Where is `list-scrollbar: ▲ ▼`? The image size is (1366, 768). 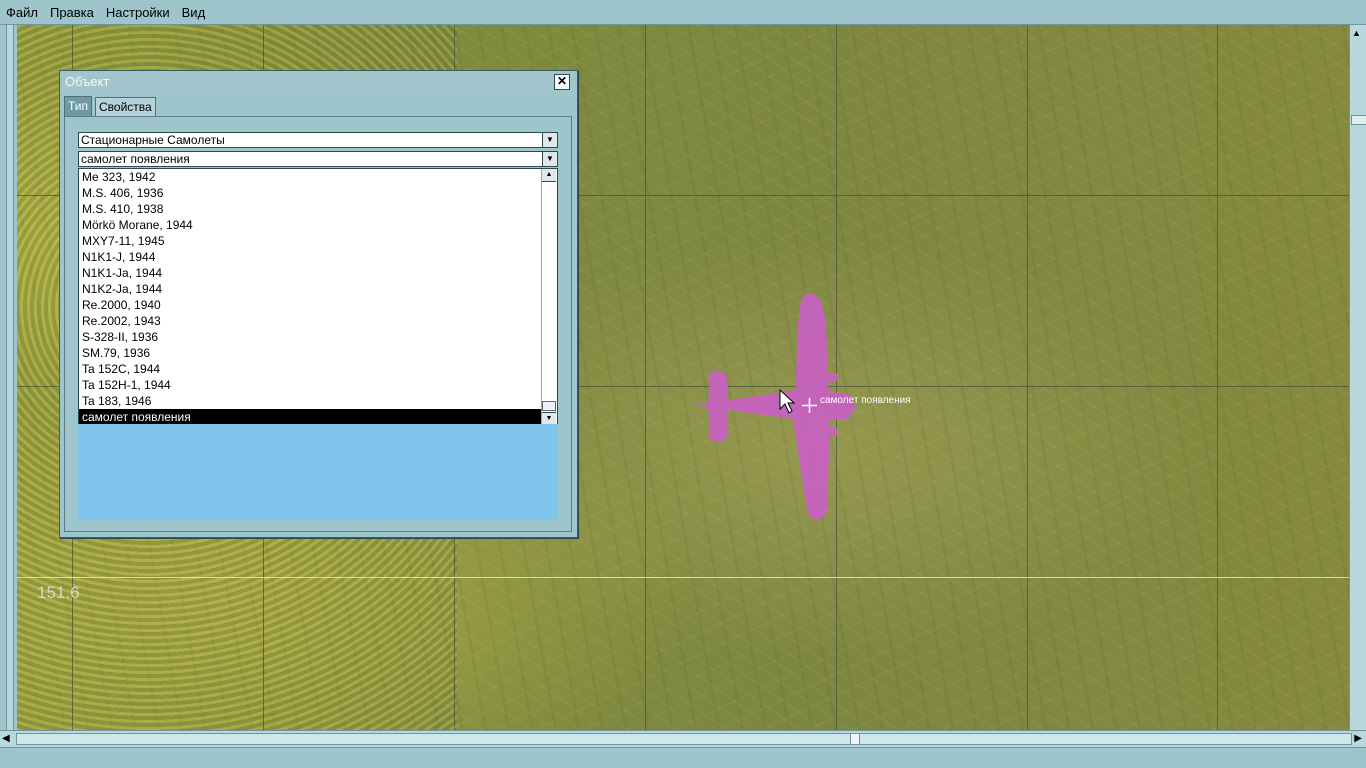
list-scrollbar: ▲ ▼ is located at coordinates (549, 297).